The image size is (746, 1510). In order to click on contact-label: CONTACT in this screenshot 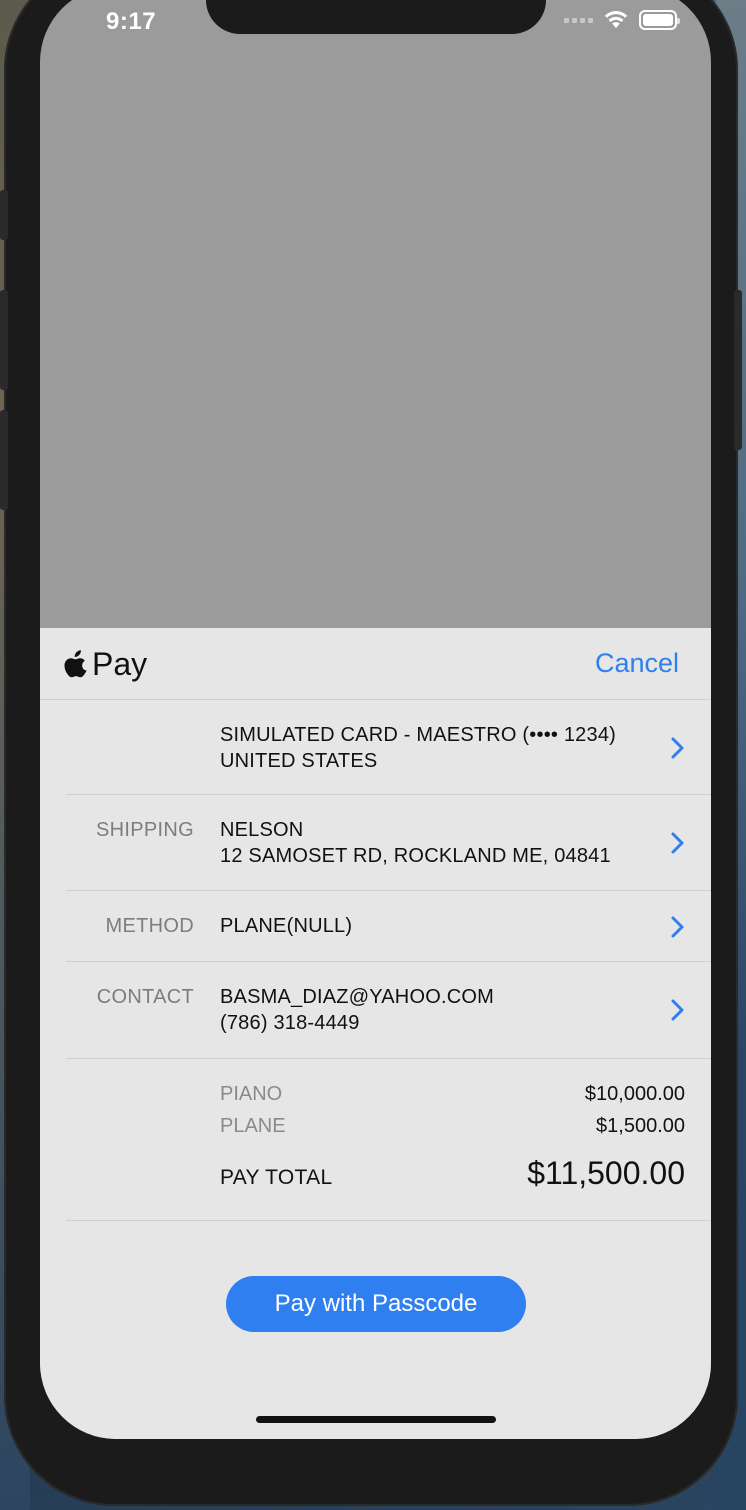, I will do `click(145, 997)`.